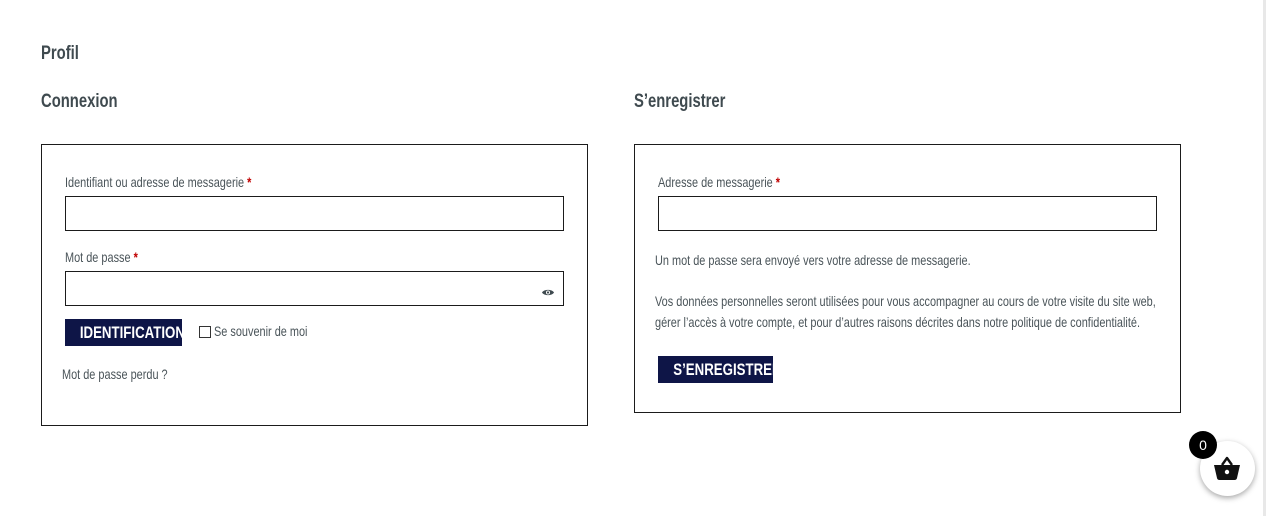 The width and height of the screenshot is (1266, 516). I want to click on email-label: Adresse de messagerie *, so click(719, 182).